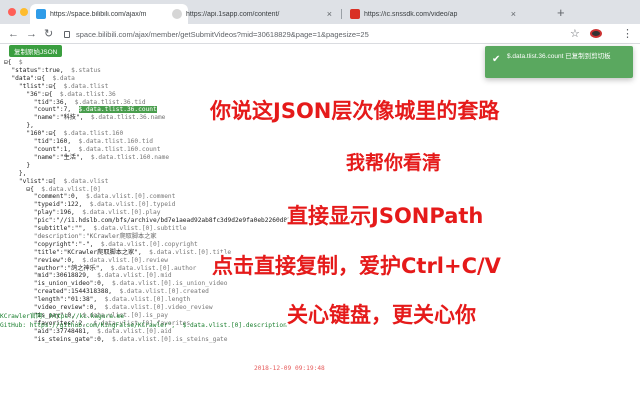  Describe the element at coordinates (54, 308) in the screenshot. I see `json-text: "video_review":0,` at that location.